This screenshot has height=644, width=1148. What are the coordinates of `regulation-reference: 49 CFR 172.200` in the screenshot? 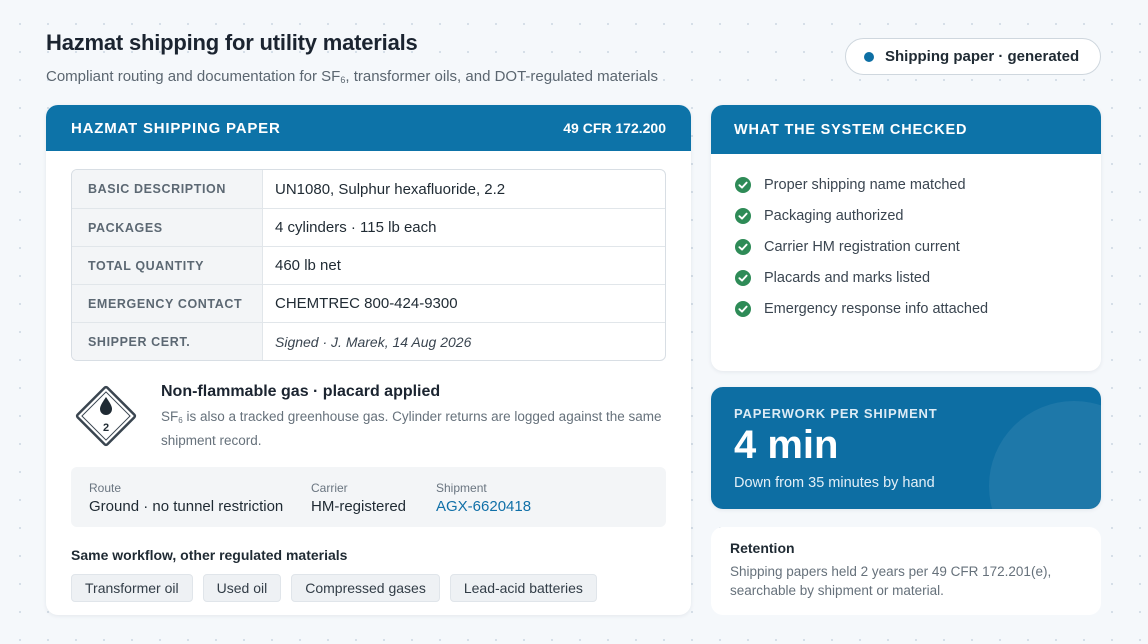 It's located at (614, 128).